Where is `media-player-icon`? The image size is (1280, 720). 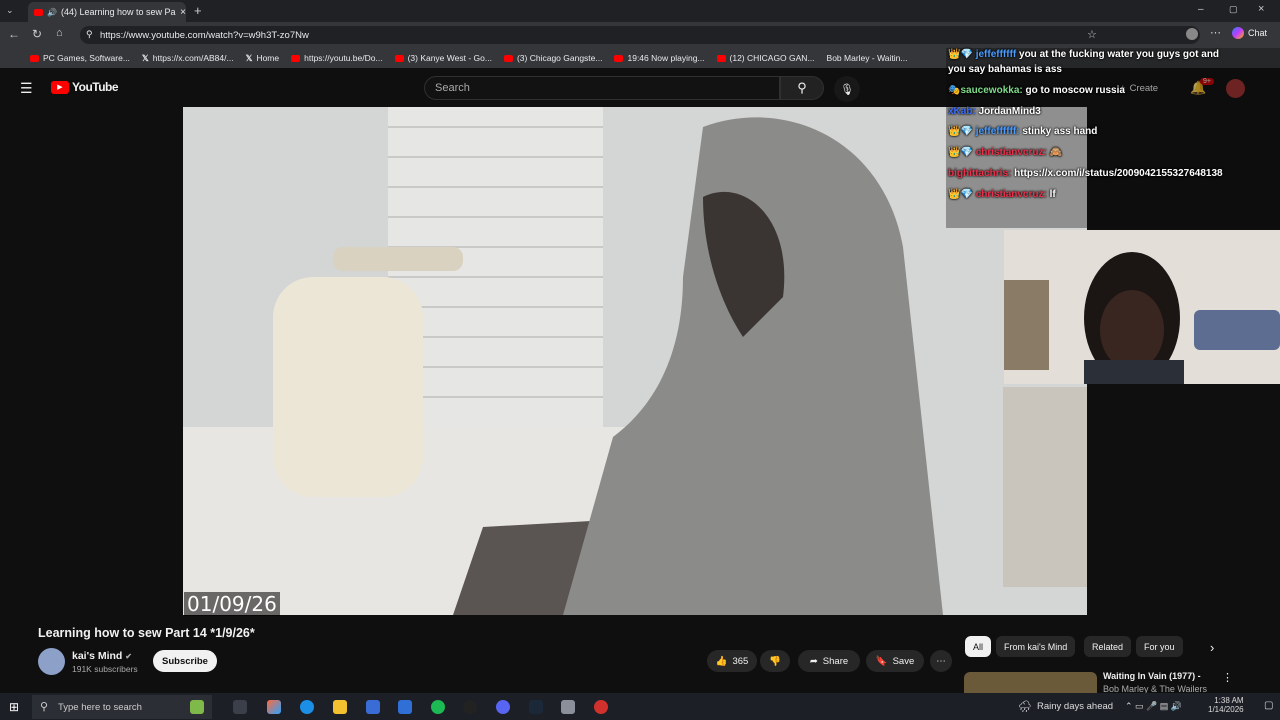
media-player-icon is located at coordinates (470, 707).